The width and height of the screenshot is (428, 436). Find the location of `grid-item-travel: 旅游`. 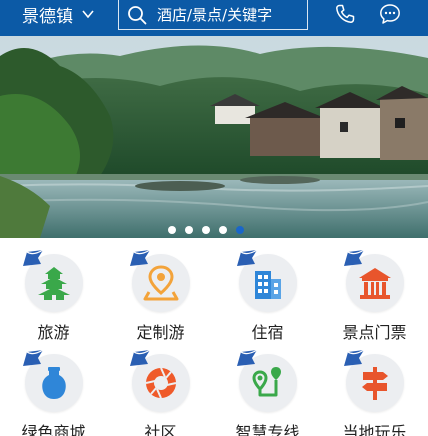

grid-item-travel: 旅游 is located at coordinates (53, 290).